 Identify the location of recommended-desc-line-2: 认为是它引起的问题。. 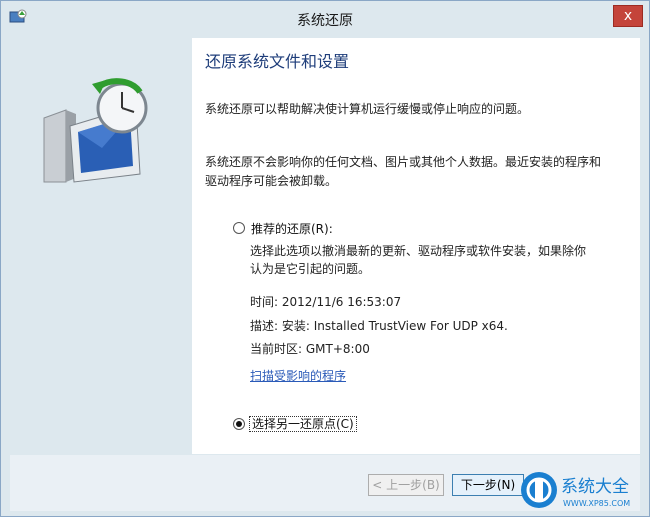
(310, 269).